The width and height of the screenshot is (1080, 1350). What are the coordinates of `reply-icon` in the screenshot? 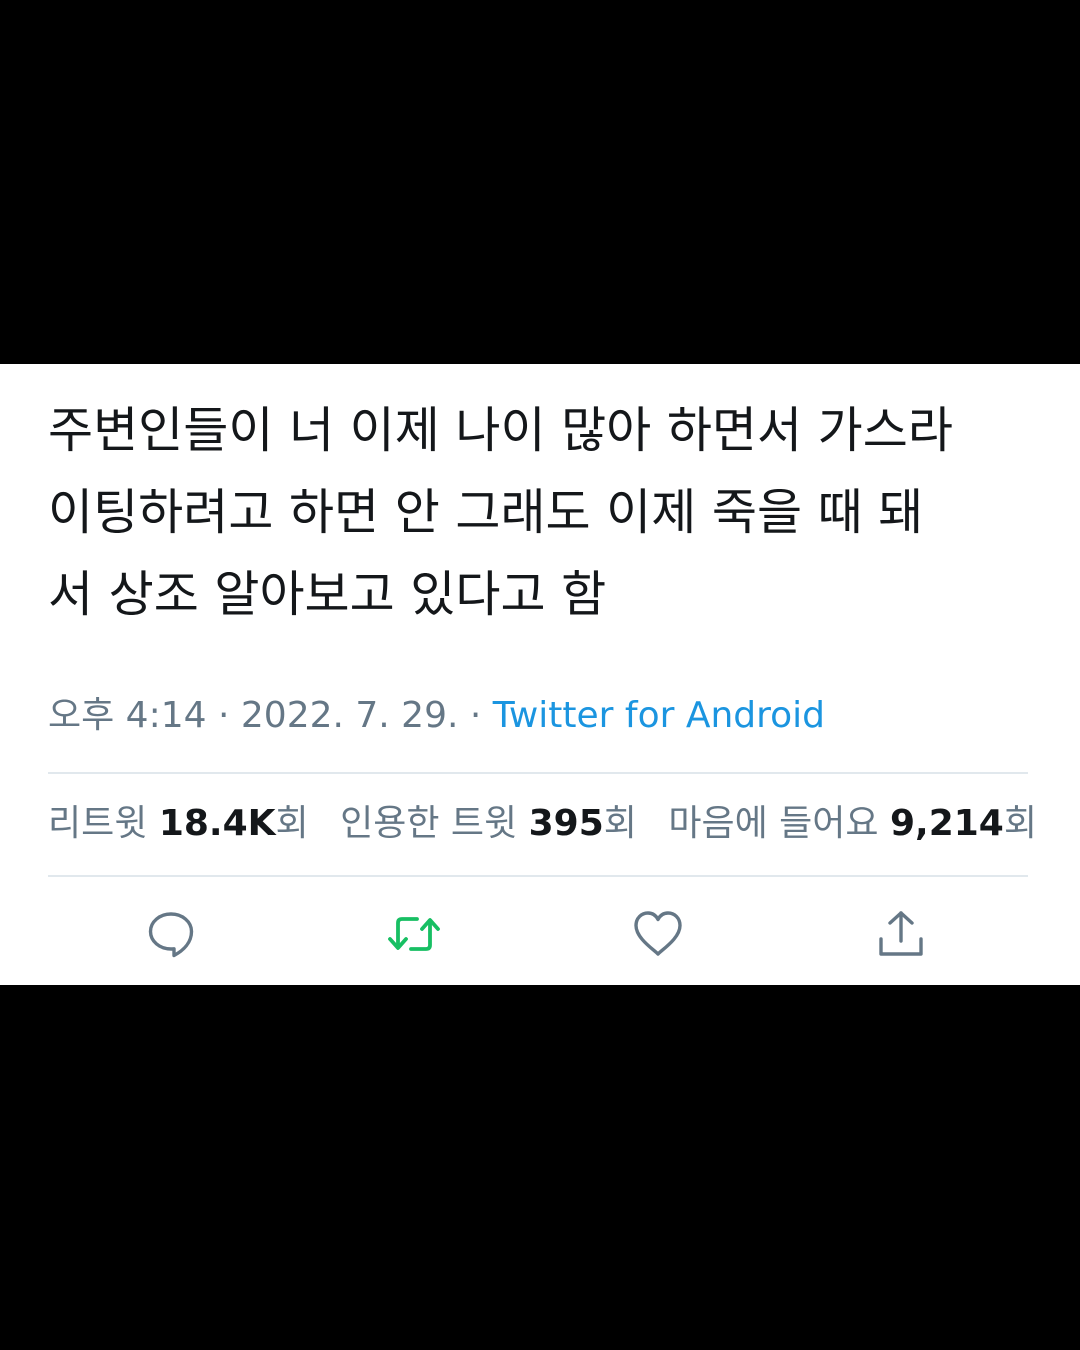 It's located at (171, 935).